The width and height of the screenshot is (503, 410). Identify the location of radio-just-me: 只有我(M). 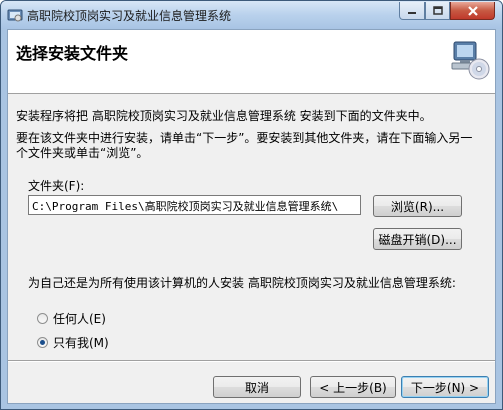
(73, 342).